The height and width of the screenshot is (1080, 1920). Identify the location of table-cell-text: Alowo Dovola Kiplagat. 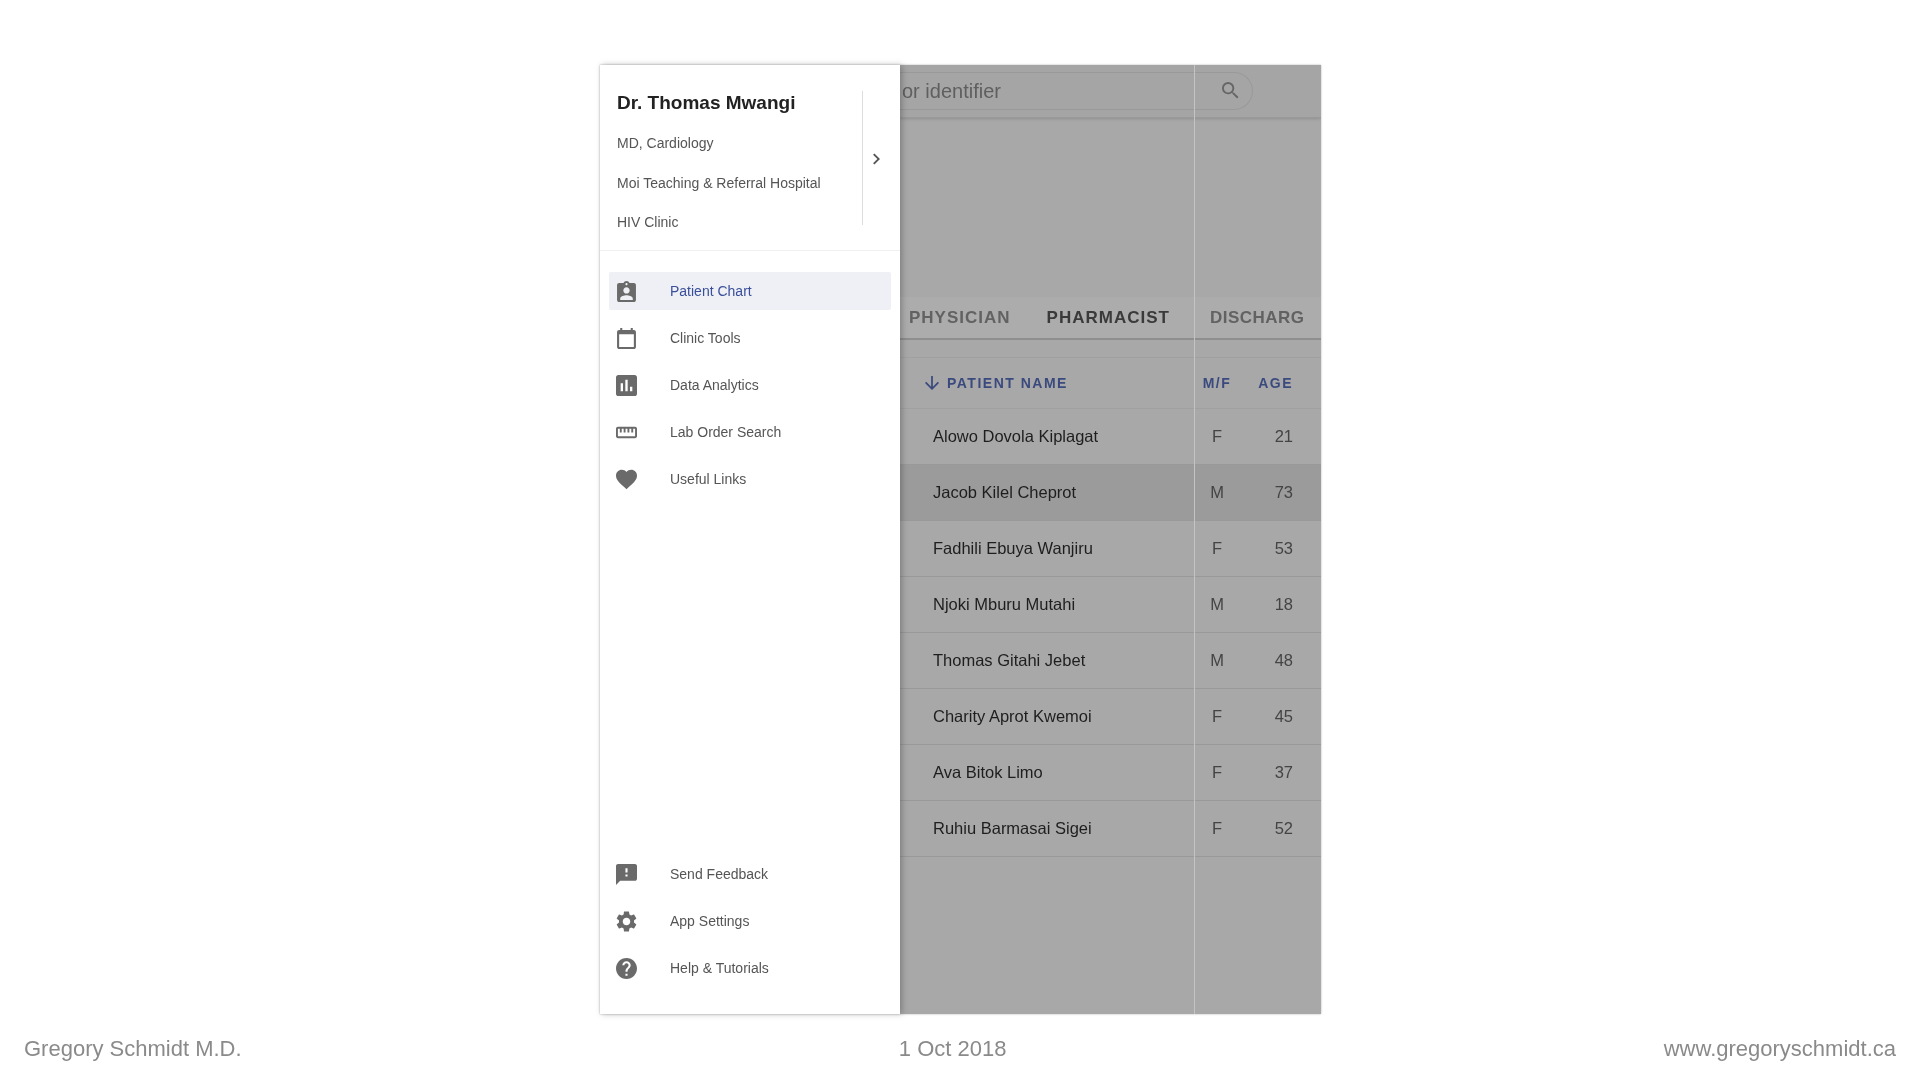
(1016, 436).